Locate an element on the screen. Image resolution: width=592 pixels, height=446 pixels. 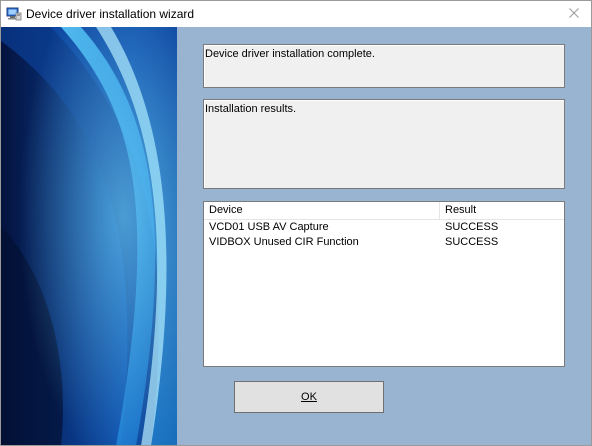
ok-button: OK is located at coordinates (309, 397).